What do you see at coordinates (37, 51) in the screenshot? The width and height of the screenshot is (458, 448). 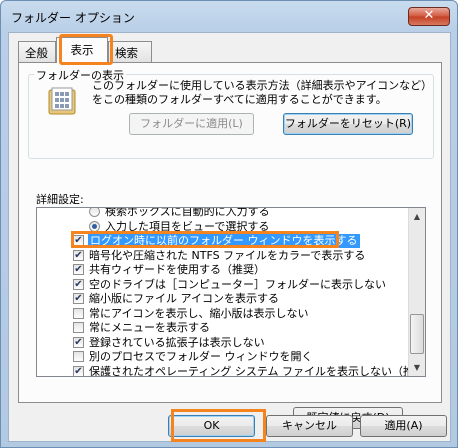 I see `tab-general: 全般` at bounding box center [37, 51].